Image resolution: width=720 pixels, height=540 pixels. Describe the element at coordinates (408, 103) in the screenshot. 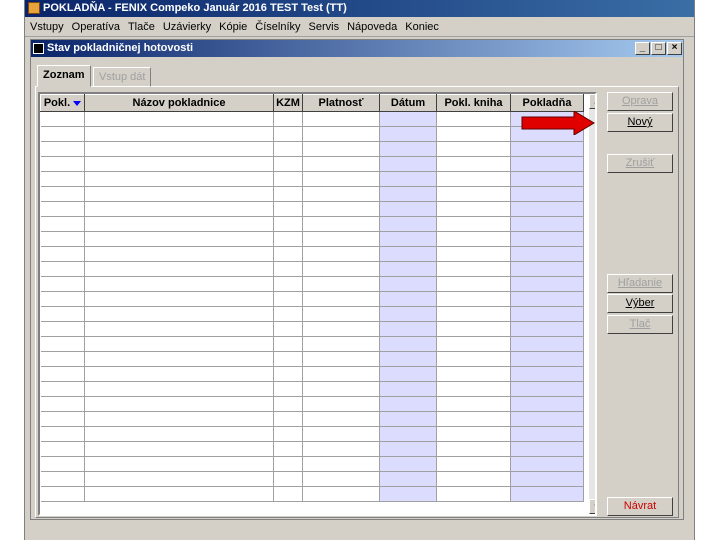

I see `column-header-datum: Dátum` at that location.